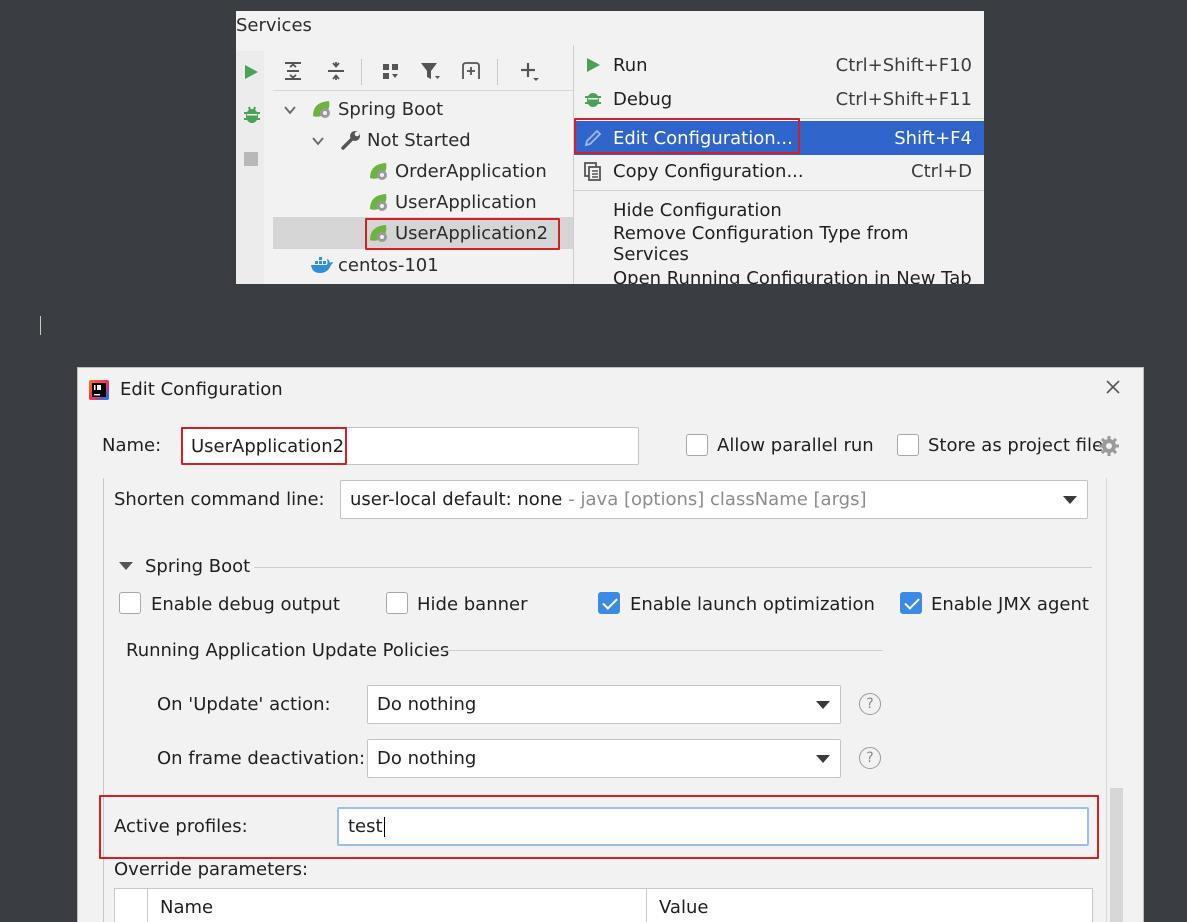  What do you see at coordinates (130, 603) in the screenshot?
I see `enable-debug-output-checkbox` at bounding box center [130, 603].